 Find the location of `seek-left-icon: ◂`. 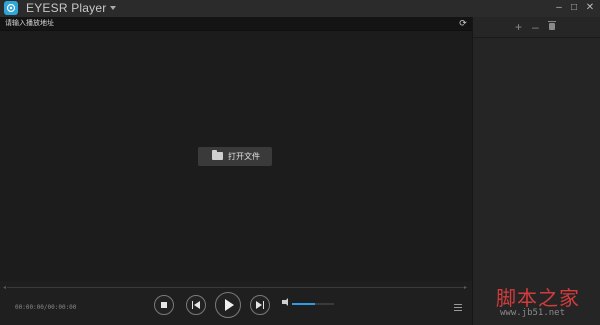

seek-left-icon: ◂ is located at coordinates (5, 288).